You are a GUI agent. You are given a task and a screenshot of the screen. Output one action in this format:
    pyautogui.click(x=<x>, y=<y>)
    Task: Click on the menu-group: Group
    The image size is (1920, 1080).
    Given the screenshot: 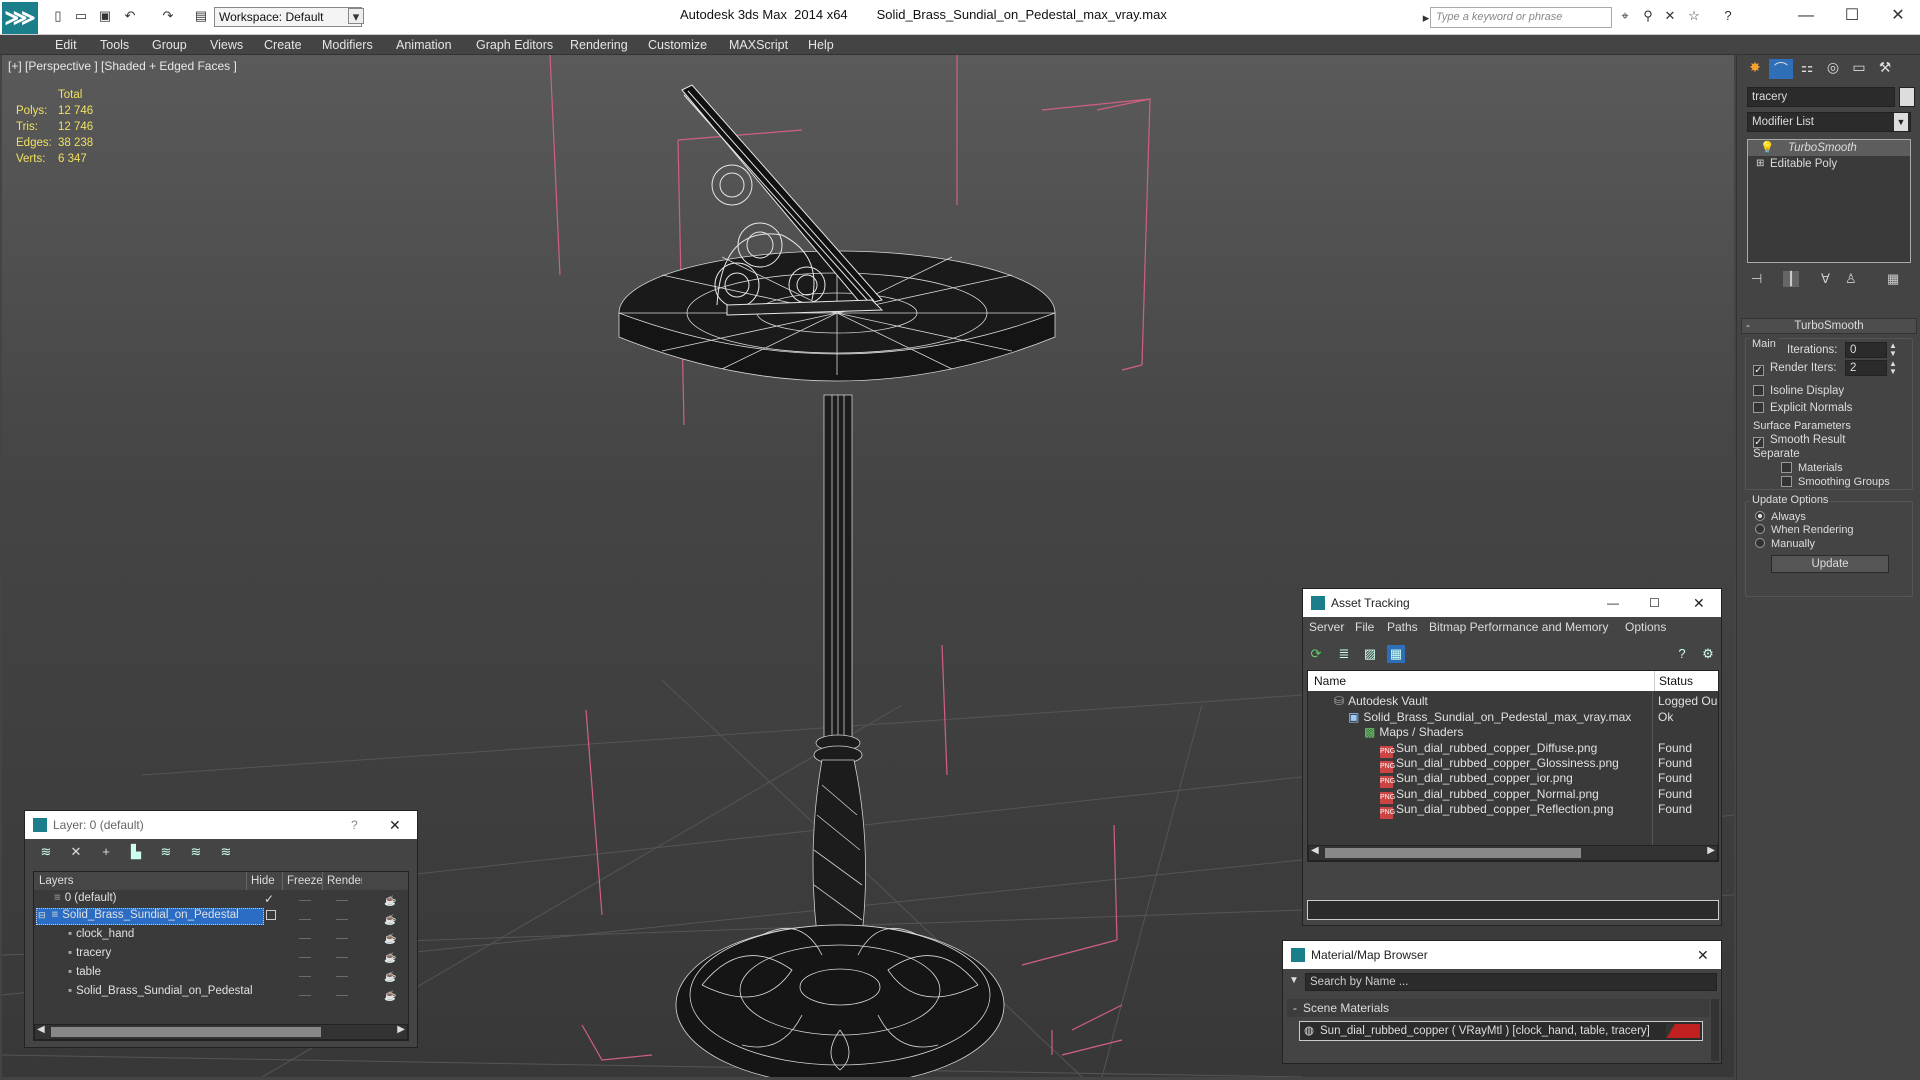 What is the action you would take?
    pyautogui.click(x=169, y=45)
    